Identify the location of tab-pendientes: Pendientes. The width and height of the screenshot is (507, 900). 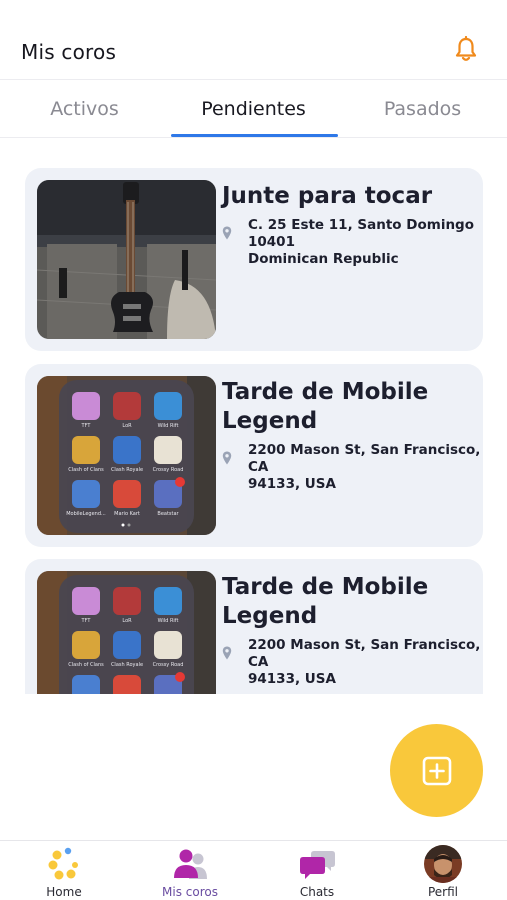
(253, 109).